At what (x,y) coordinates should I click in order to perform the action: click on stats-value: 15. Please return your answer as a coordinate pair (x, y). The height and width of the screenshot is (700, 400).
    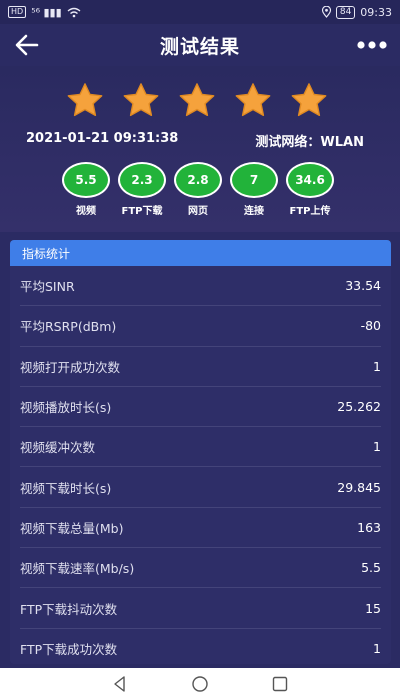
    Looking at the image, I should click on (373, 608).